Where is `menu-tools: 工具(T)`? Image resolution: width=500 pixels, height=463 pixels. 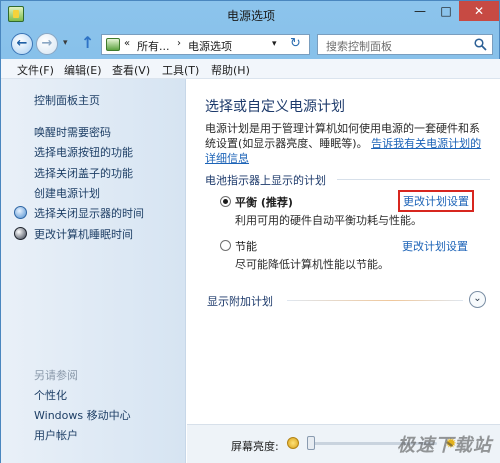
menu-tools: 工具(T) is located at coordinates (180, 70).